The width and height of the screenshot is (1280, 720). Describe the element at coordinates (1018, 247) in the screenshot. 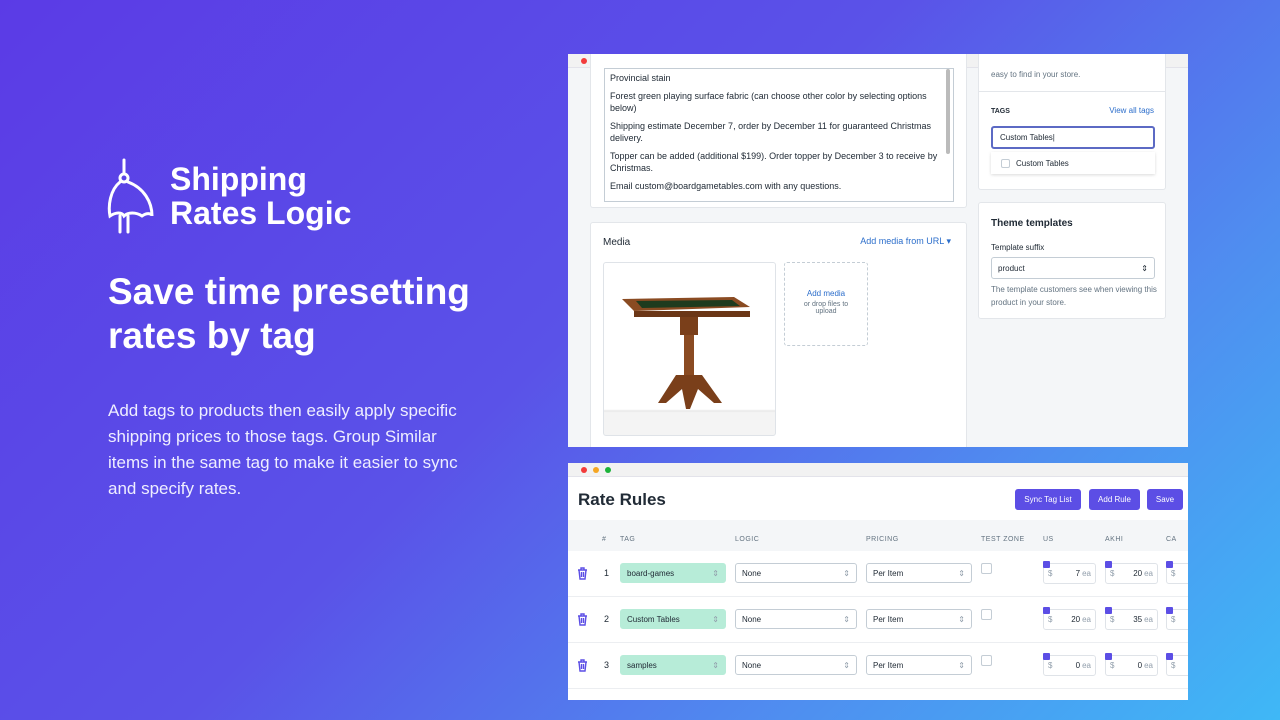

I see `suffix-label: Template suffix` at that location.